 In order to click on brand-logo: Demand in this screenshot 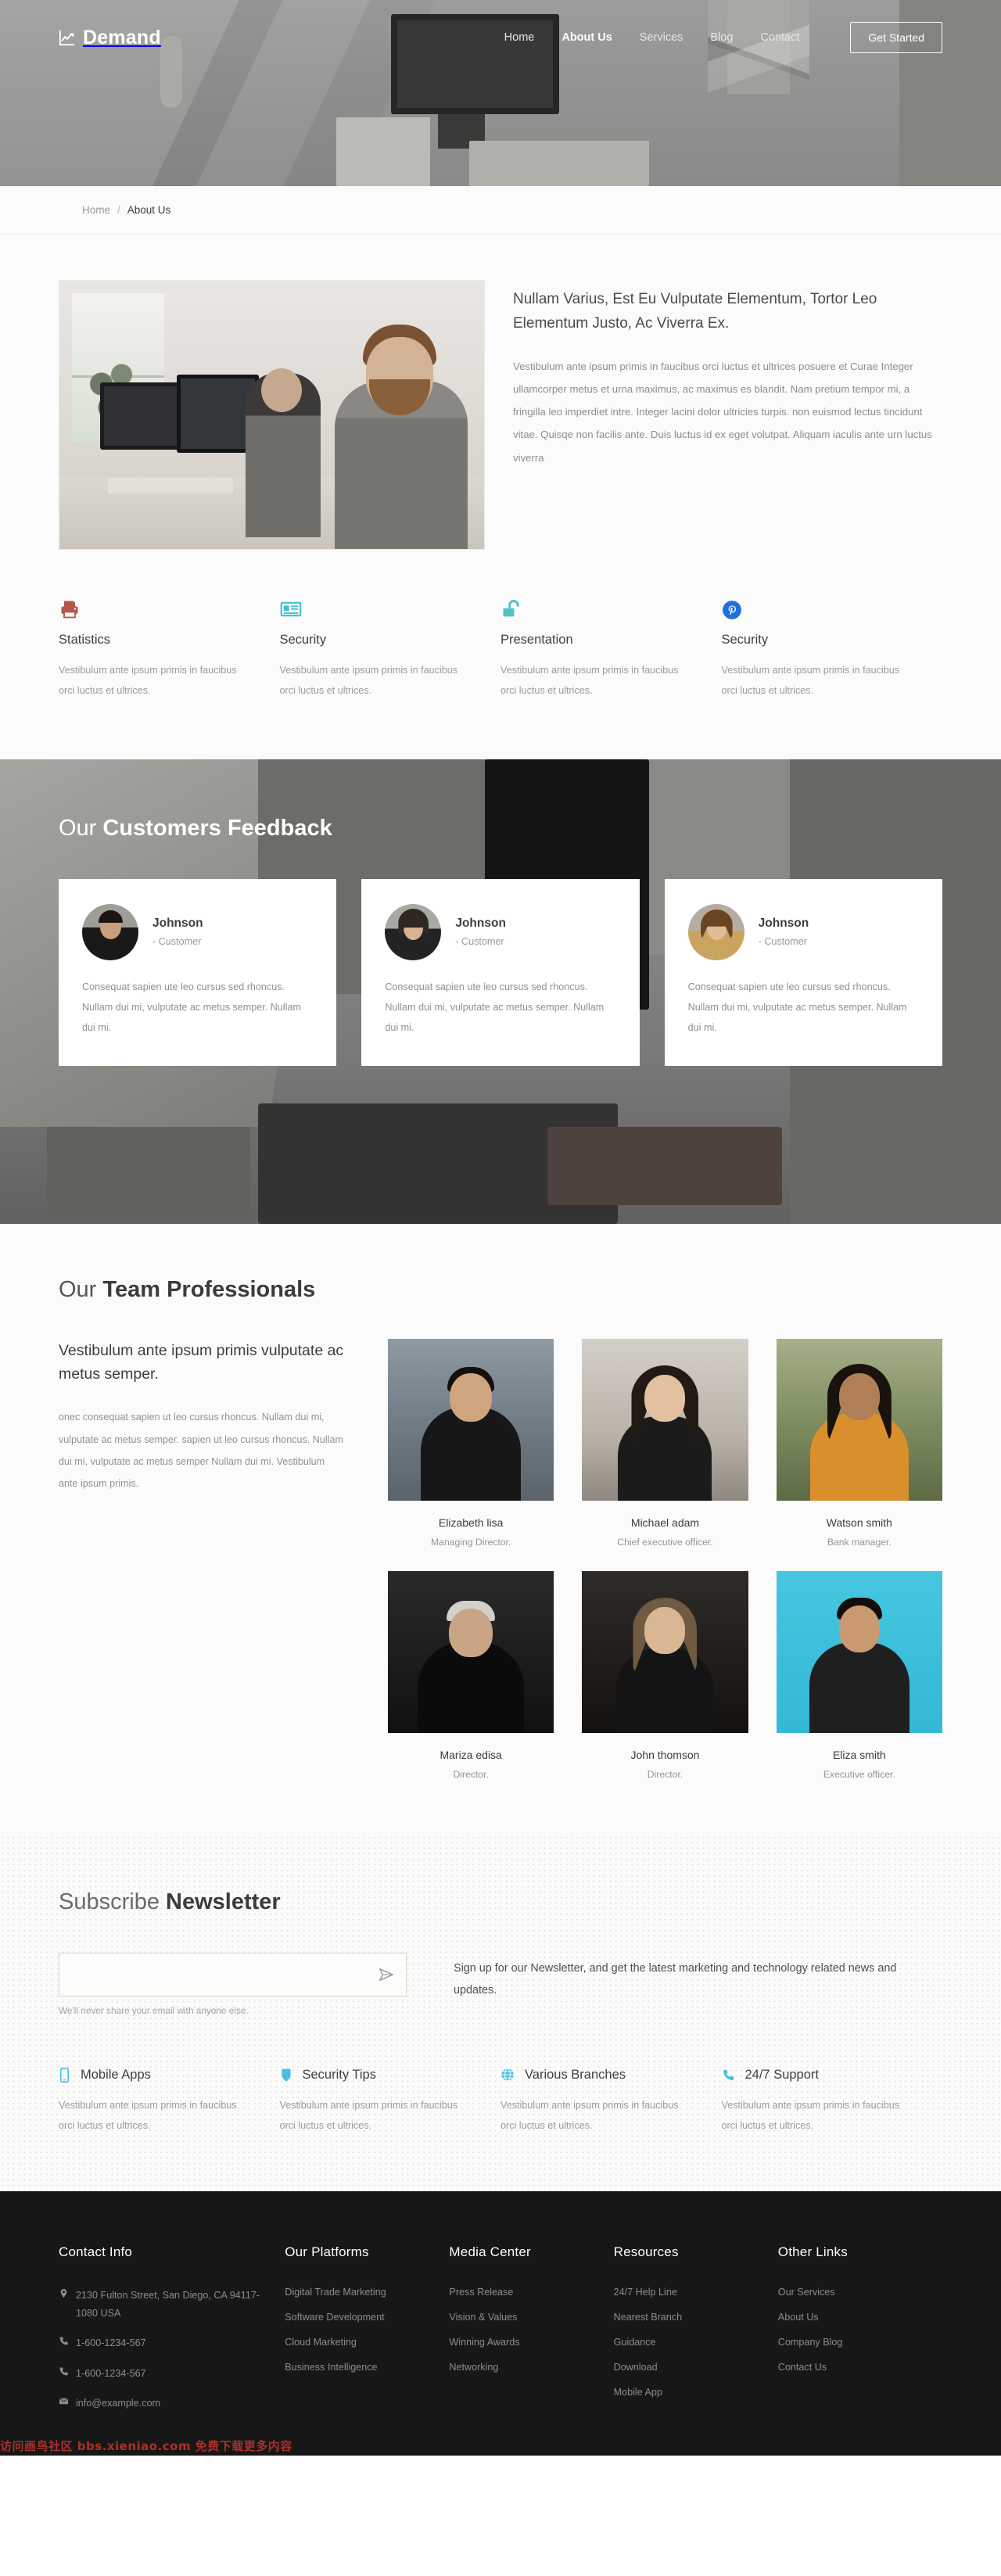, I will do `click(110, 38)`.